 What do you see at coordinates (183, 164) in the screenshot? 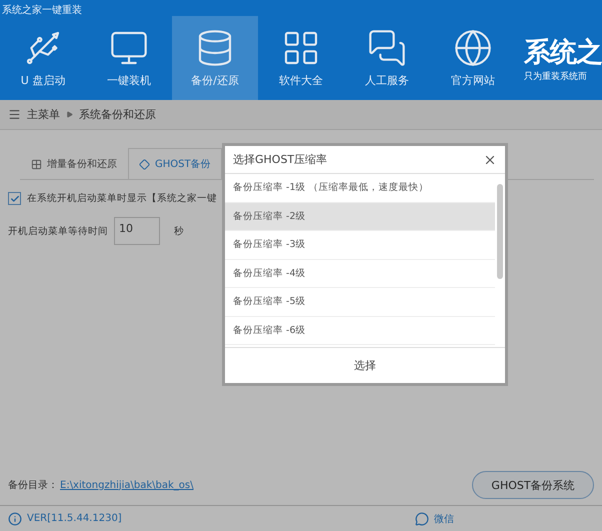
I see `tab-label: GHOST备份` at bounding box center [183, 164].